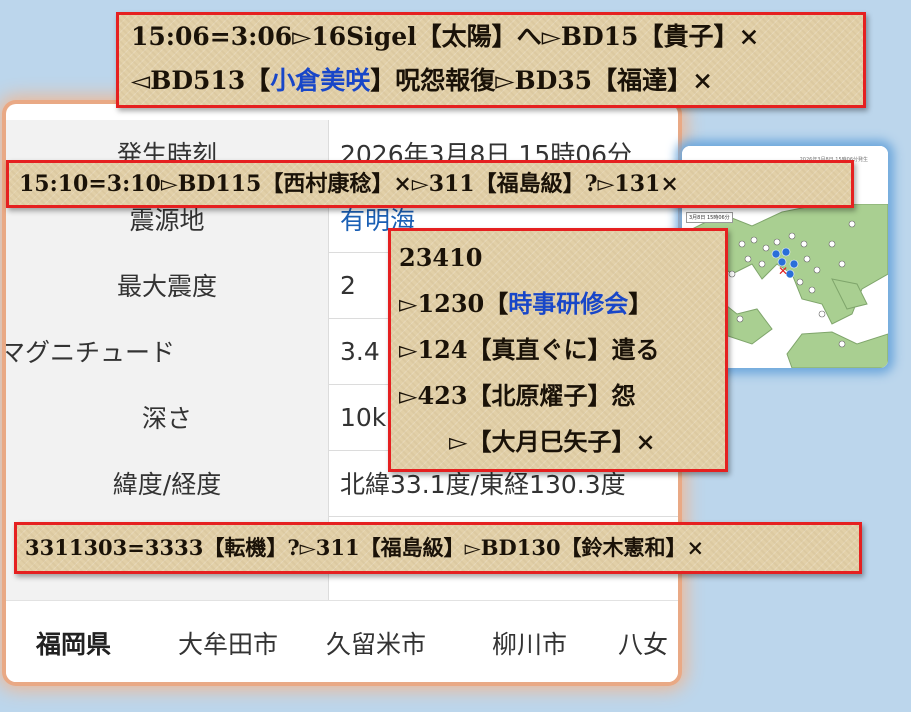  Describe the element at coordinates (376, 643) in the screenshot. I see `city-link: 久留米市` at that location.